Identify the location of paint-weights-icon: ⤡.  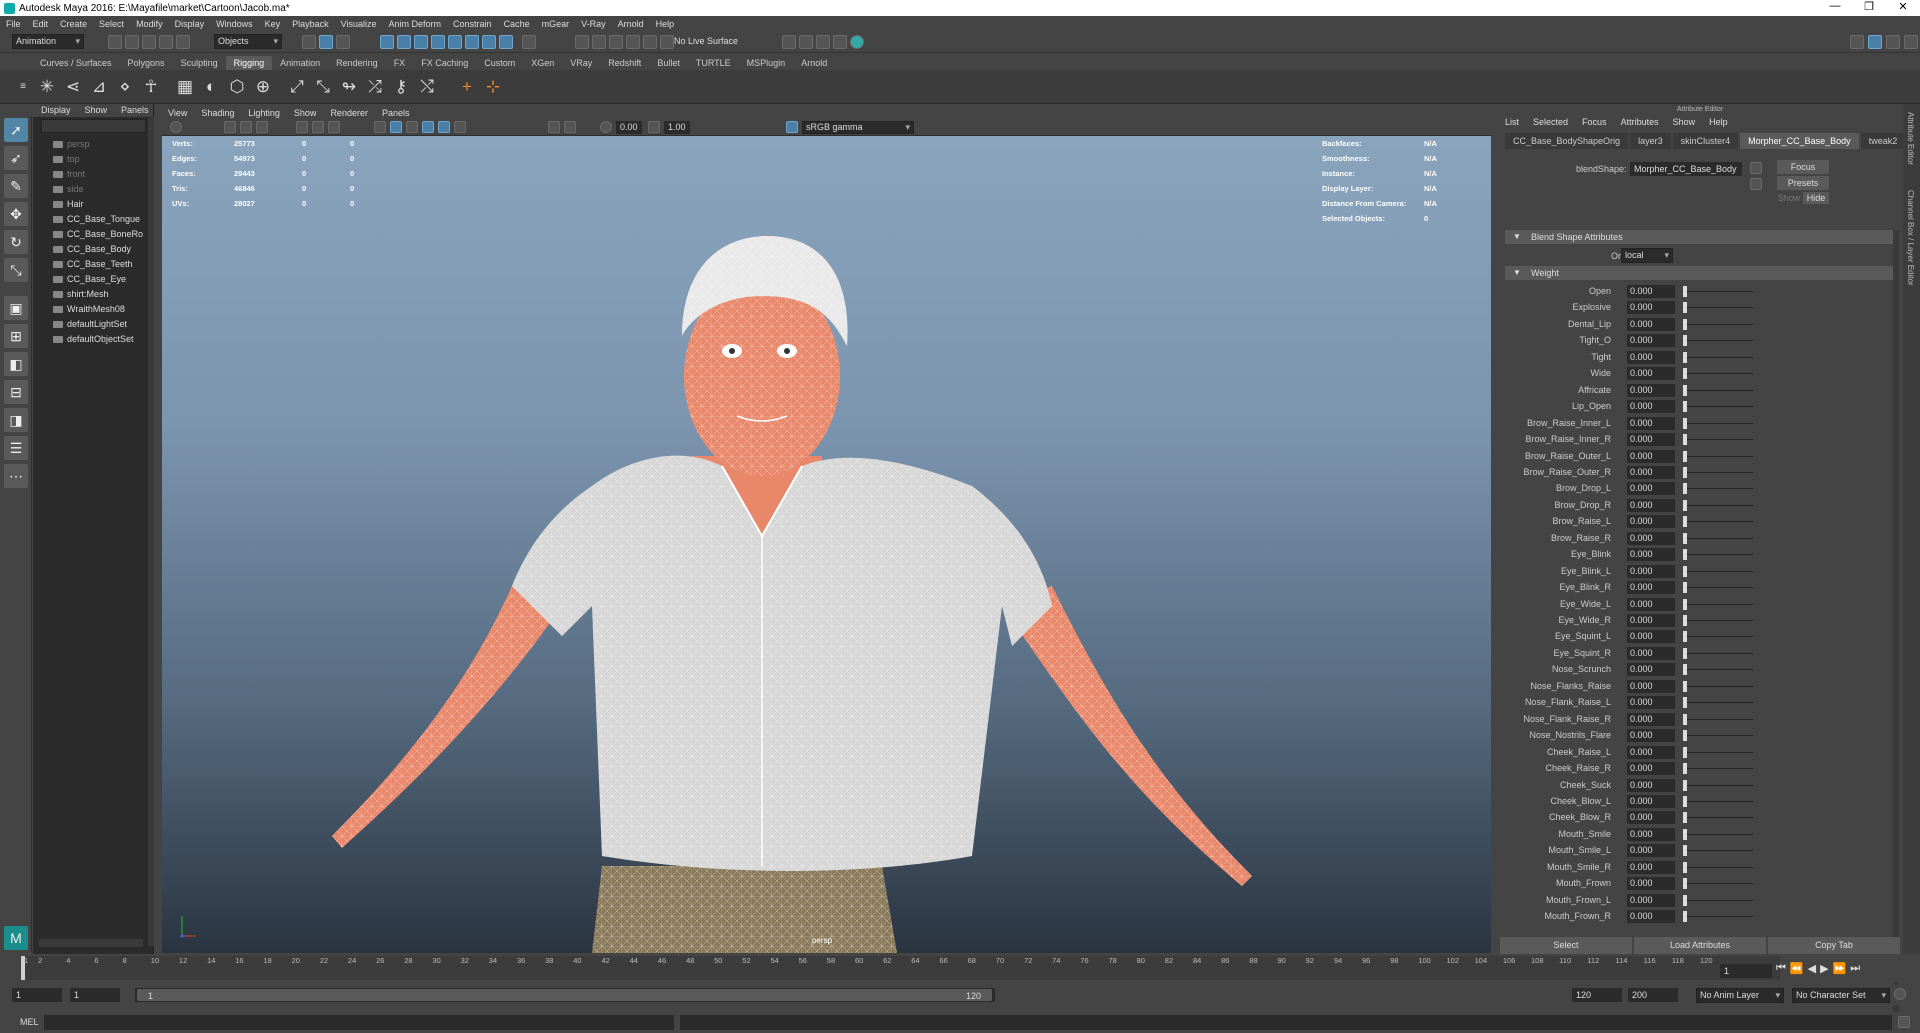
(323, 87).